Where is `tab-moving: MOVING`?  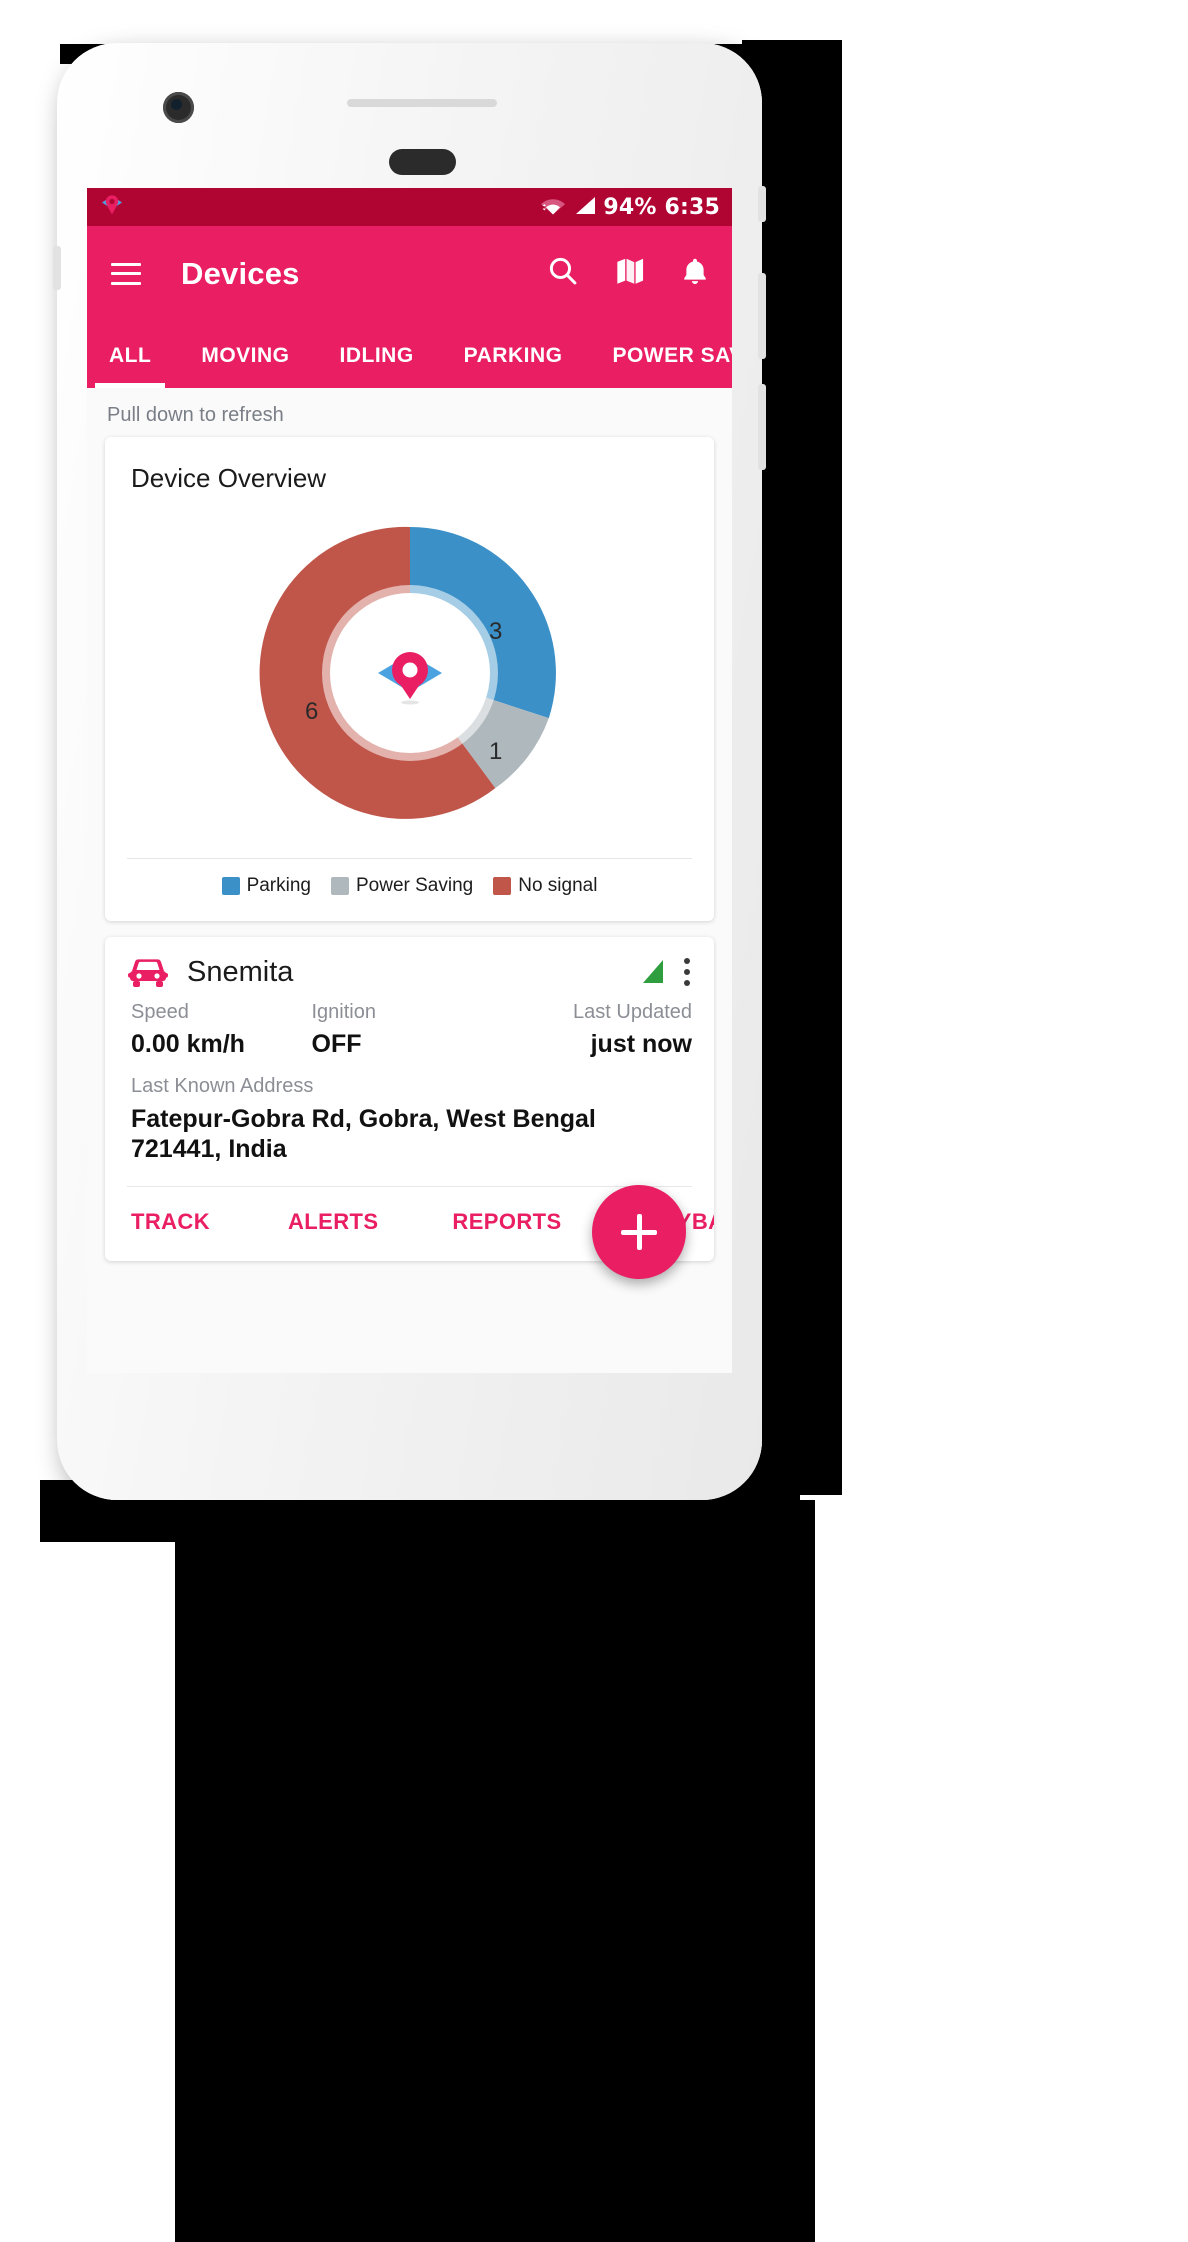 tab-moving: MOVING is located at coordinates (245, 366).